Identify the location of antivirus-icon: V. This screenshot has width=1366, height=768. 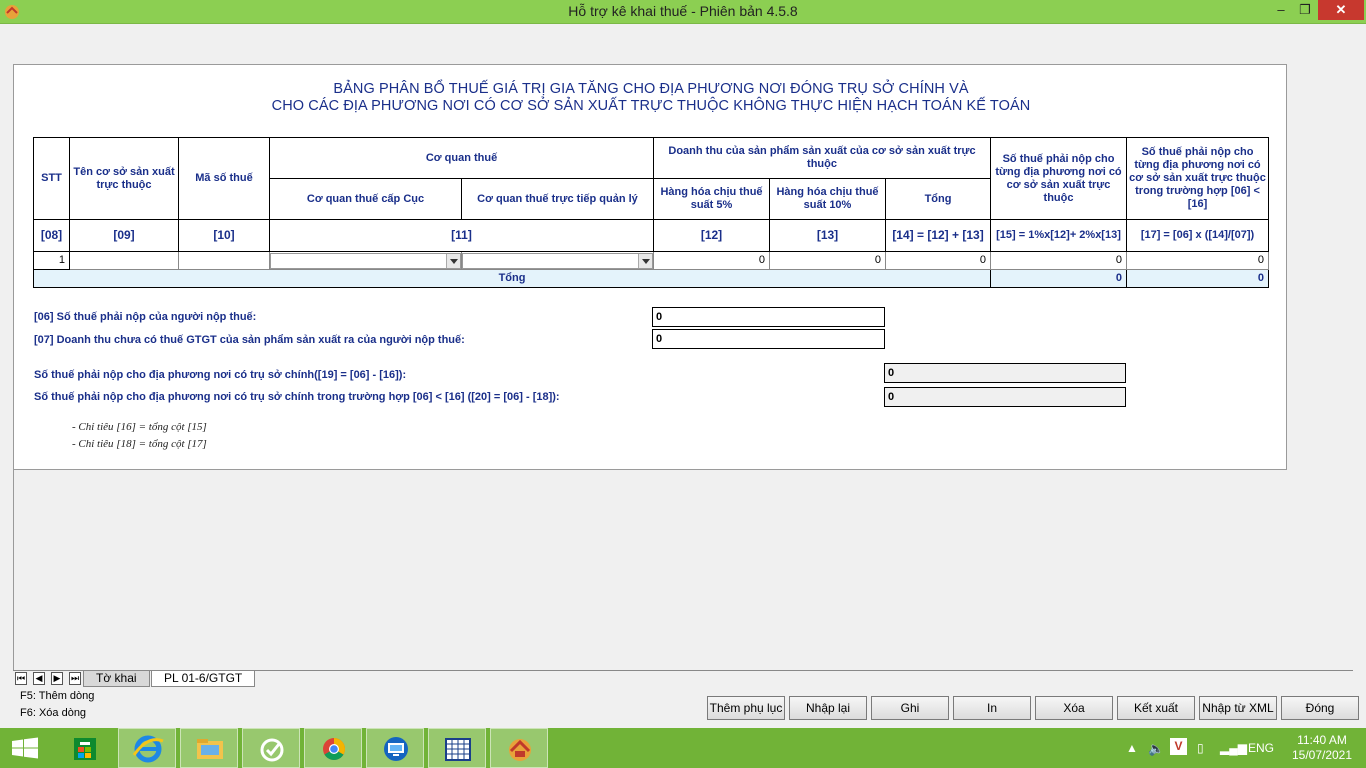
(1178, 746).